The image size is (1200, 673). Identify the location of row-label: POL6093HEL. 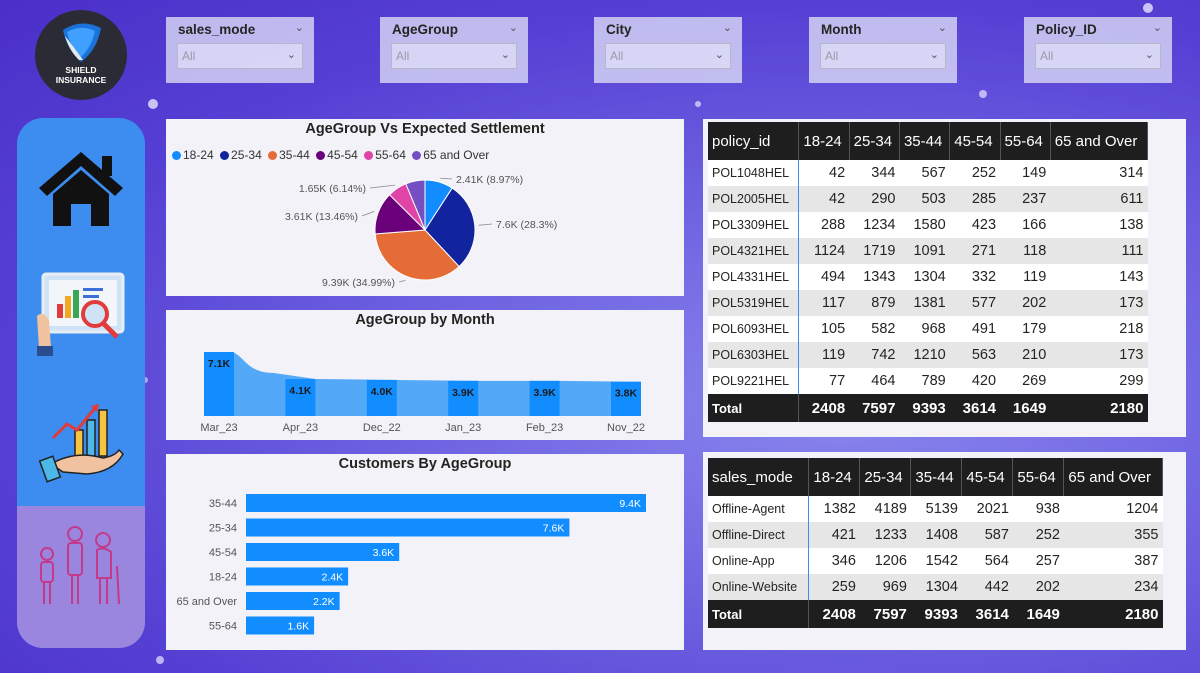
(754, 329).